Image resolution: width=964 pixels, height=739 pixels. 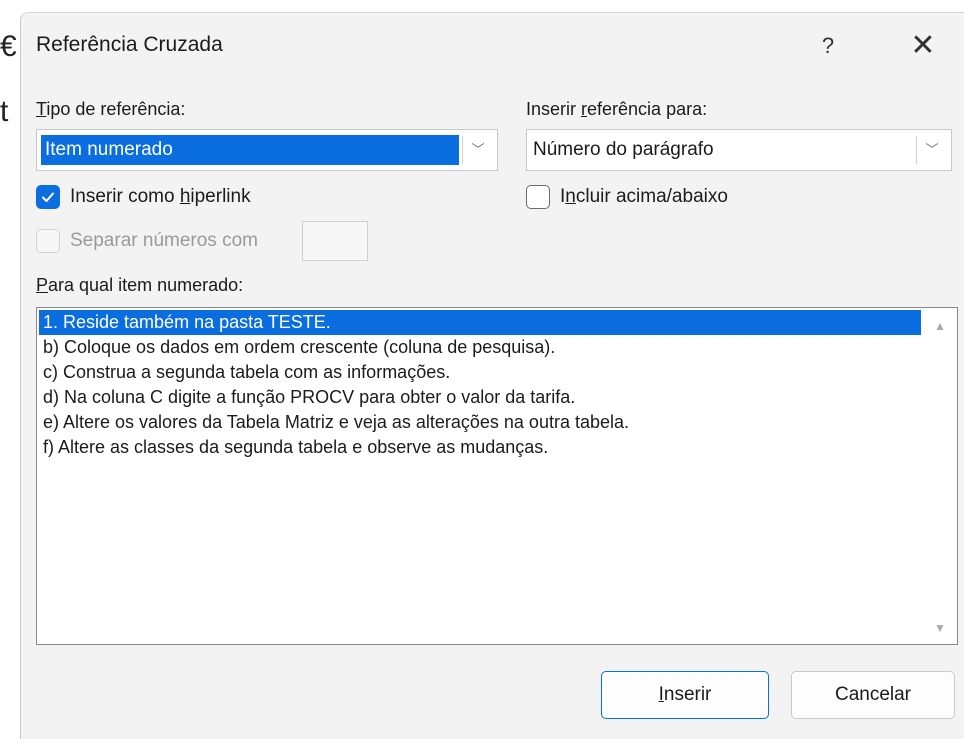 What do you see at coordinates (828, 46) in the screenshot?
I see `help-button: ?` at bounding box center [828, 46].